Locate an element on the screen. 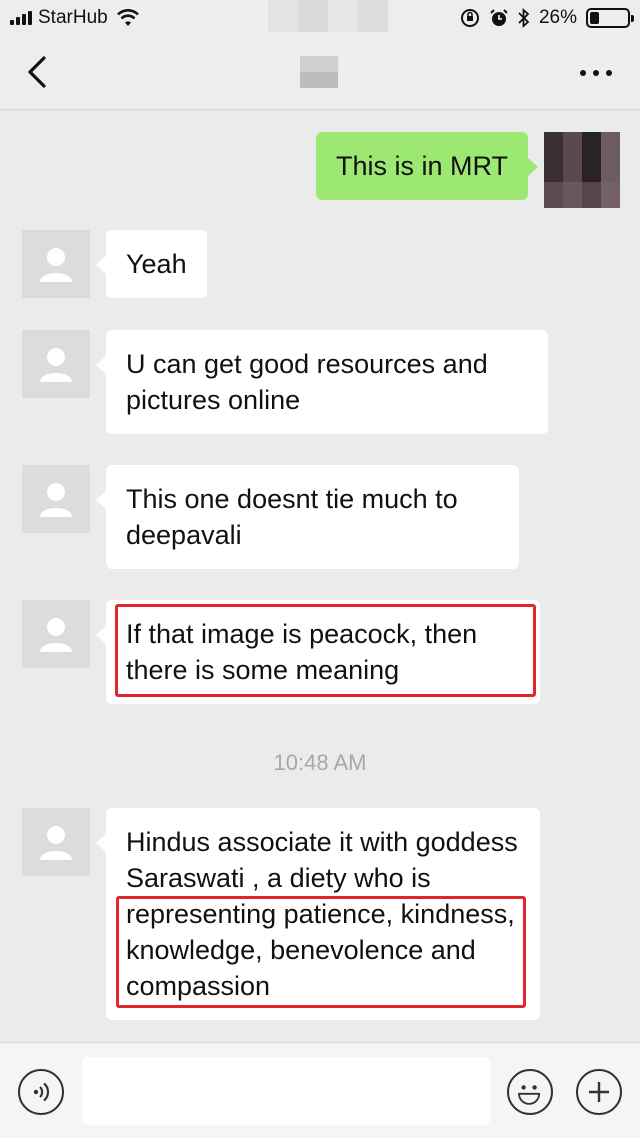 This screenshot has width=640, height=1138. message-input is located at coordinates (286, 1091).